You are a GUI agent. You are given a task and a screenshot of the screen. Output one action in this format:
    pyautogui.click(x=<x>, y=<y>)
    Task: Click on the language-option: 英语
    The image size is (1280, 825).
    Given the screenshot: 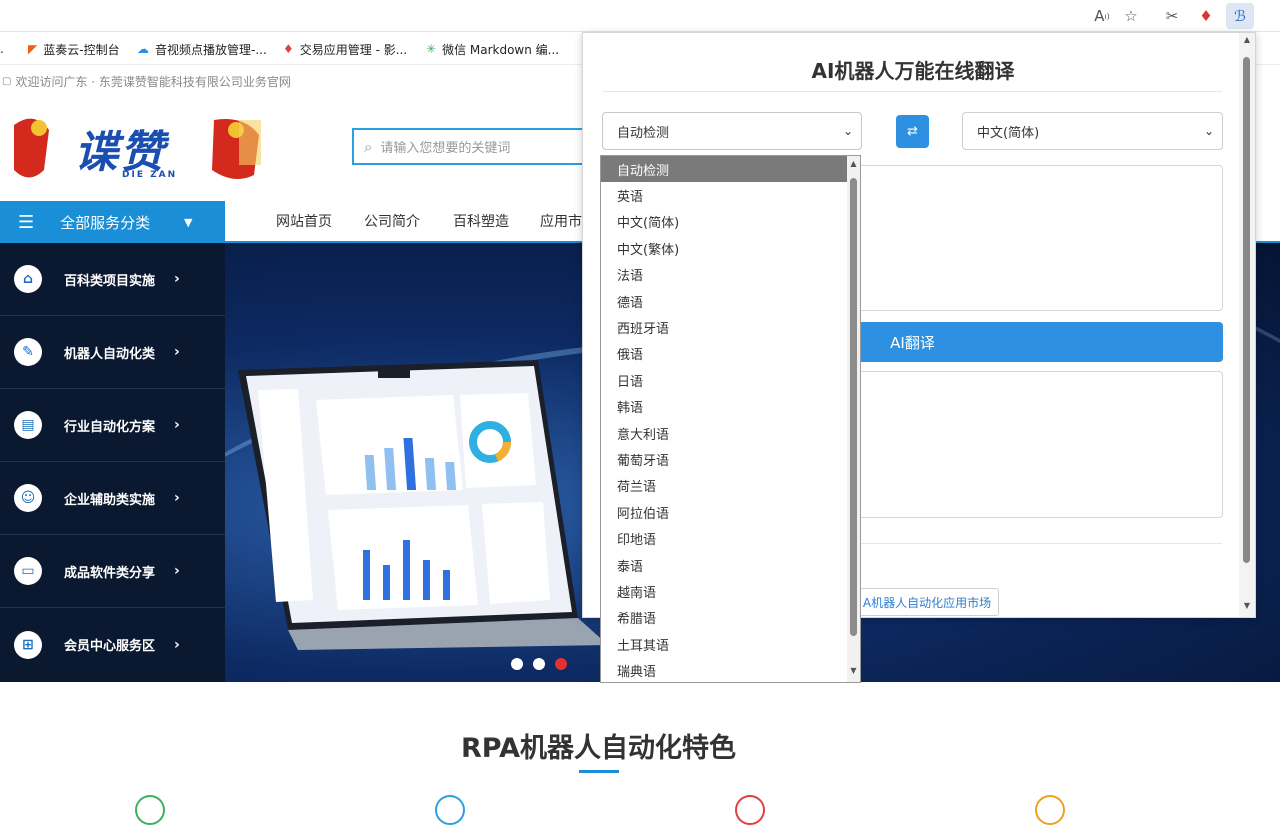 What is the action you would take?
    pyautogui.click(x=724, y=195)
    